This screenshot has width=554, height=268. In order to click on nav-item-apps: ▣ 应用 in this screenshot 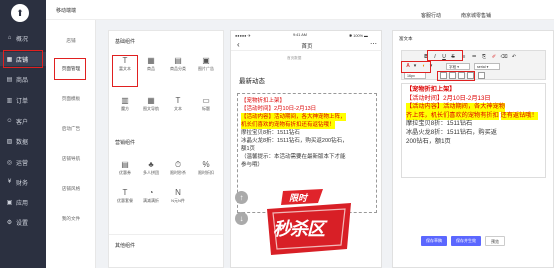, I will do `click(23, 202)`.